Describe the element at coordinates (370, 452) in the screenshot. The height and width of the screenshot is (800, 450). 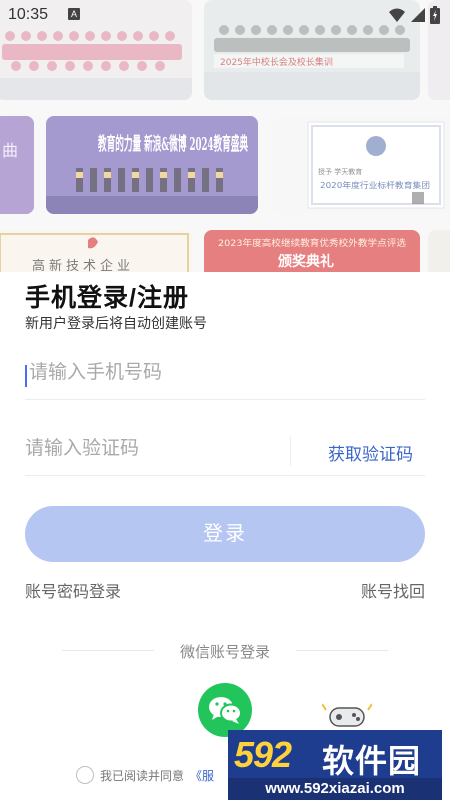
I see `get-code-button: 获取验证码` at that location.